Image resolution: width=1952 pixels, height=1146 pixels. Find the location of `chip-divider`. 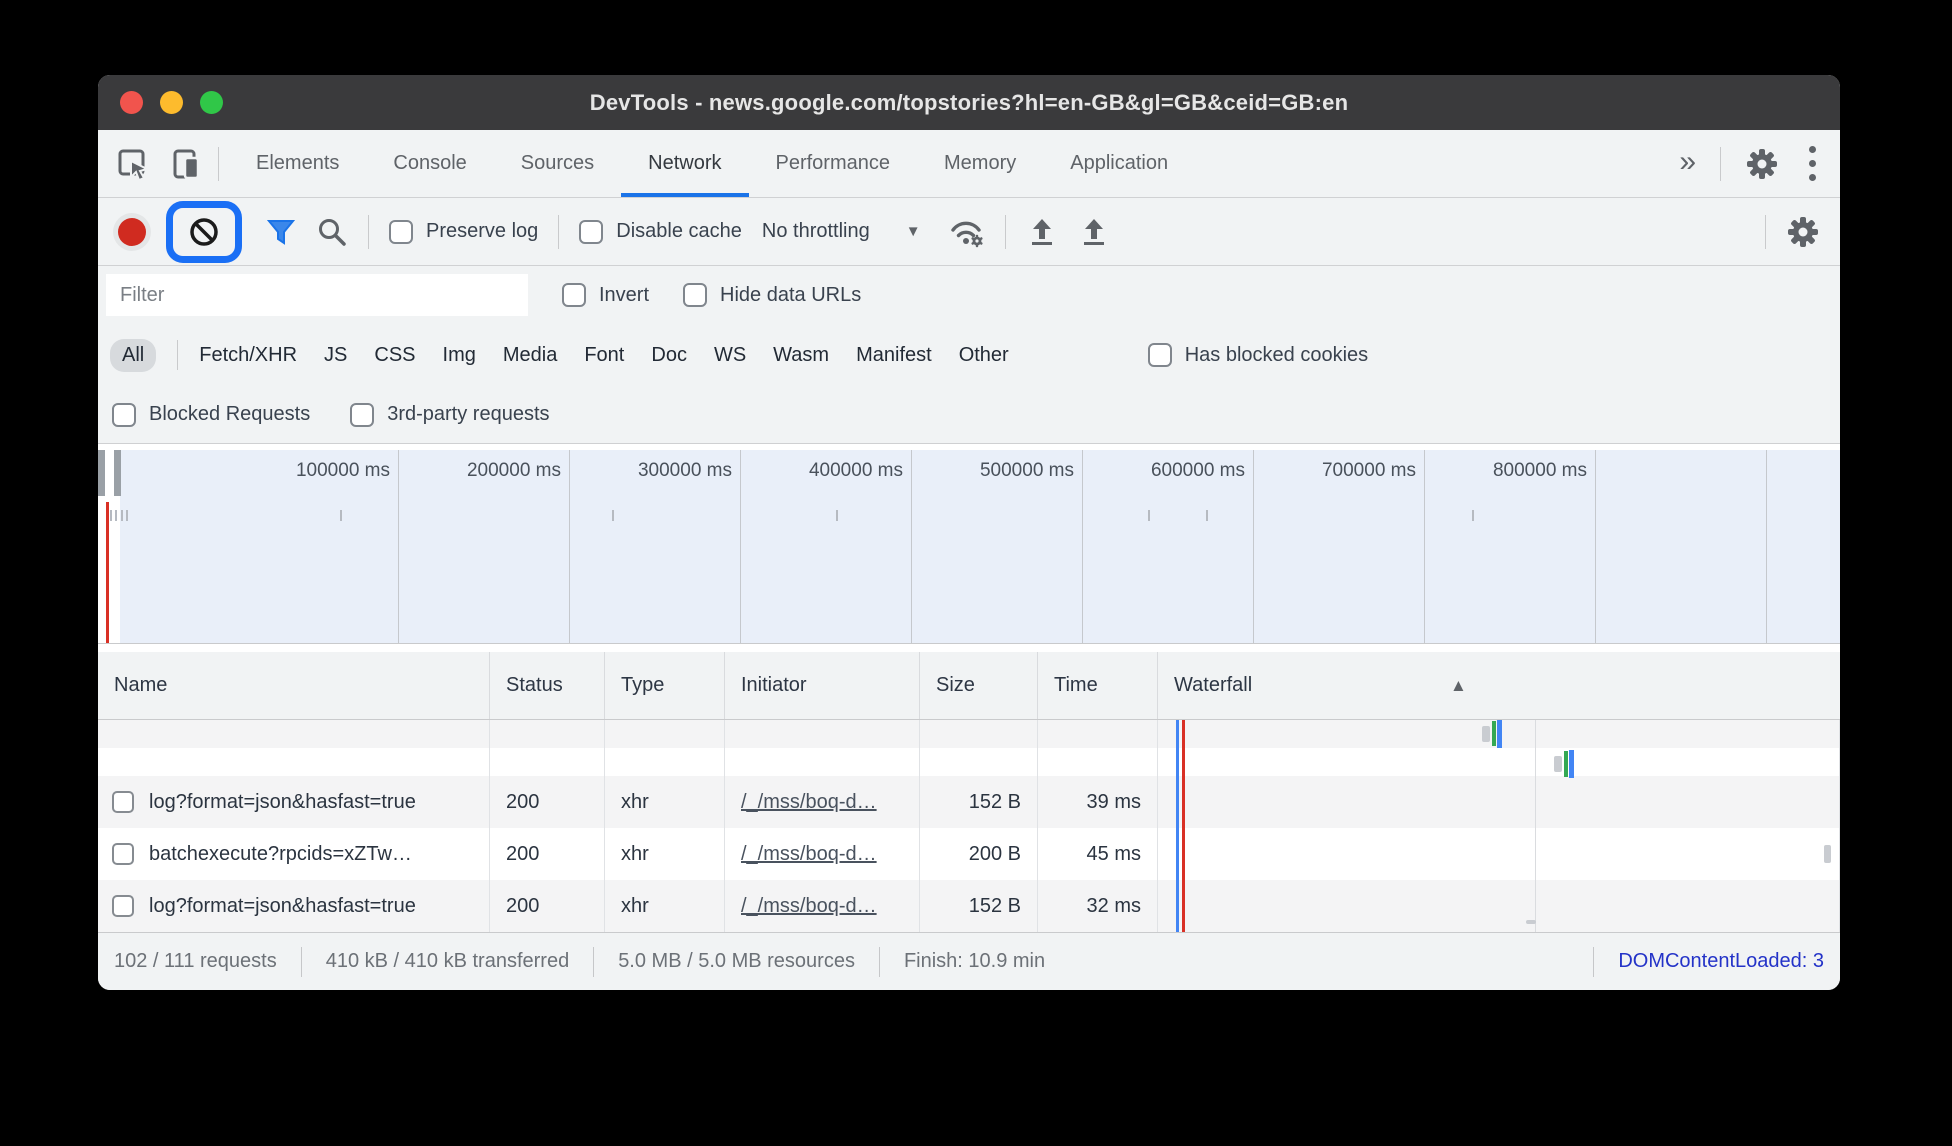

chip-divider is located at coordinates (178, 355).